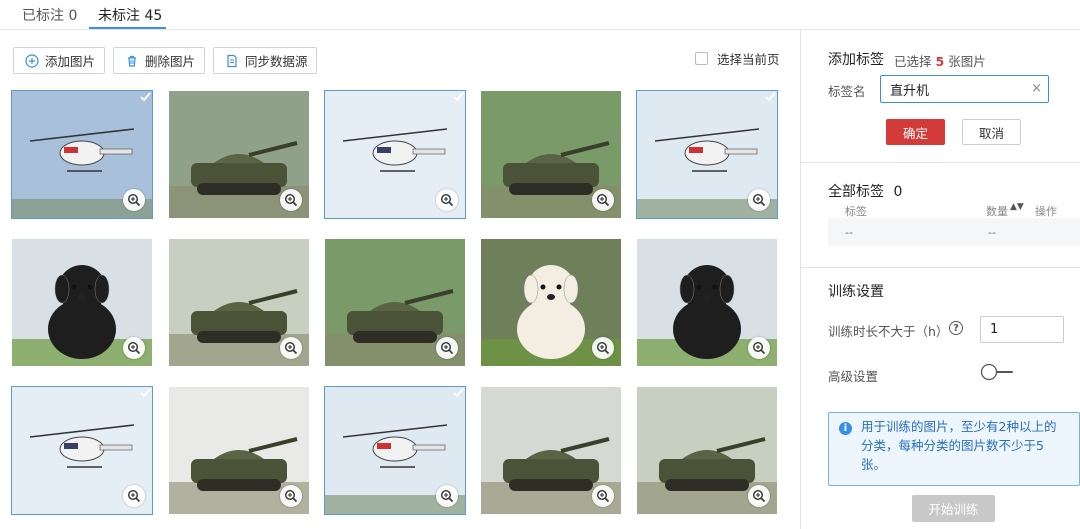  I want to click on selection-summary: 已选择 5 张图片, so click(940, 60).